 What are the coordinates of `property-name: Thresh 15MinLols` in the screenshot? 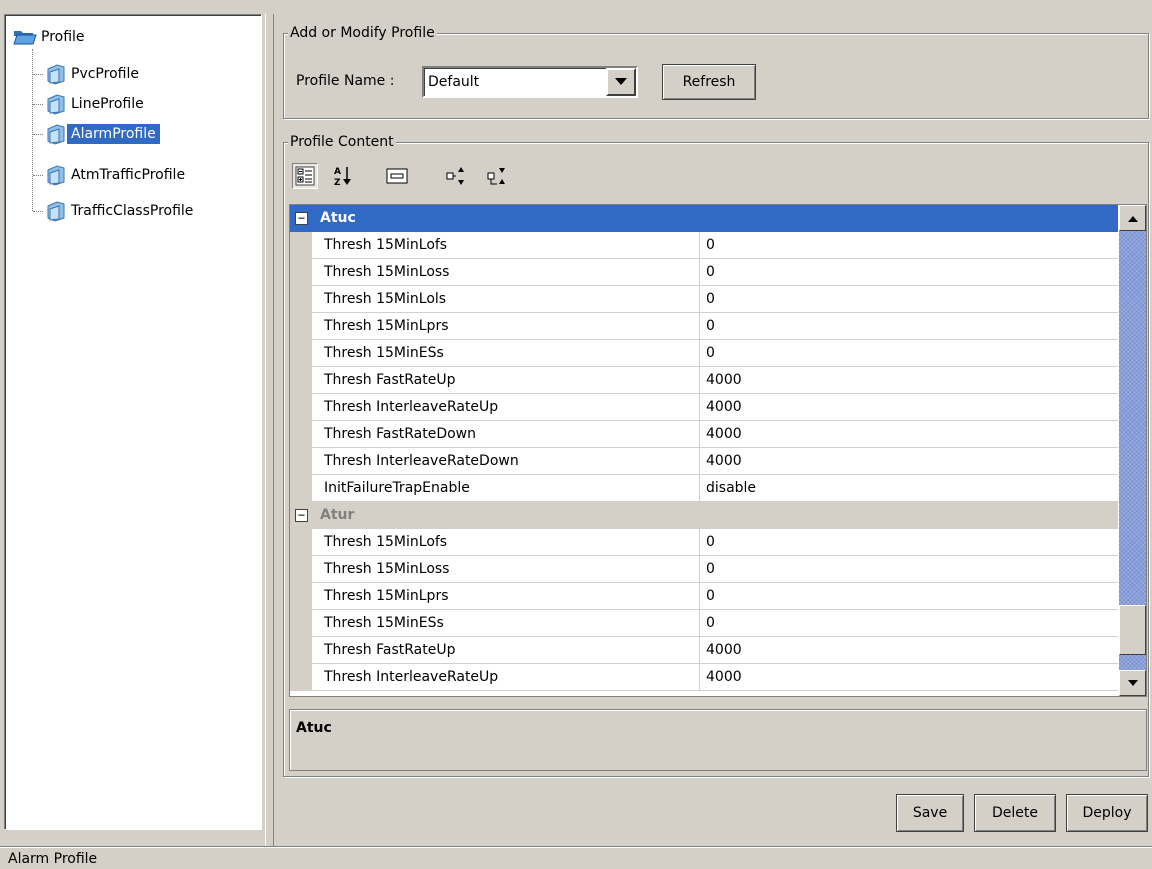 It's located at (506, 299).